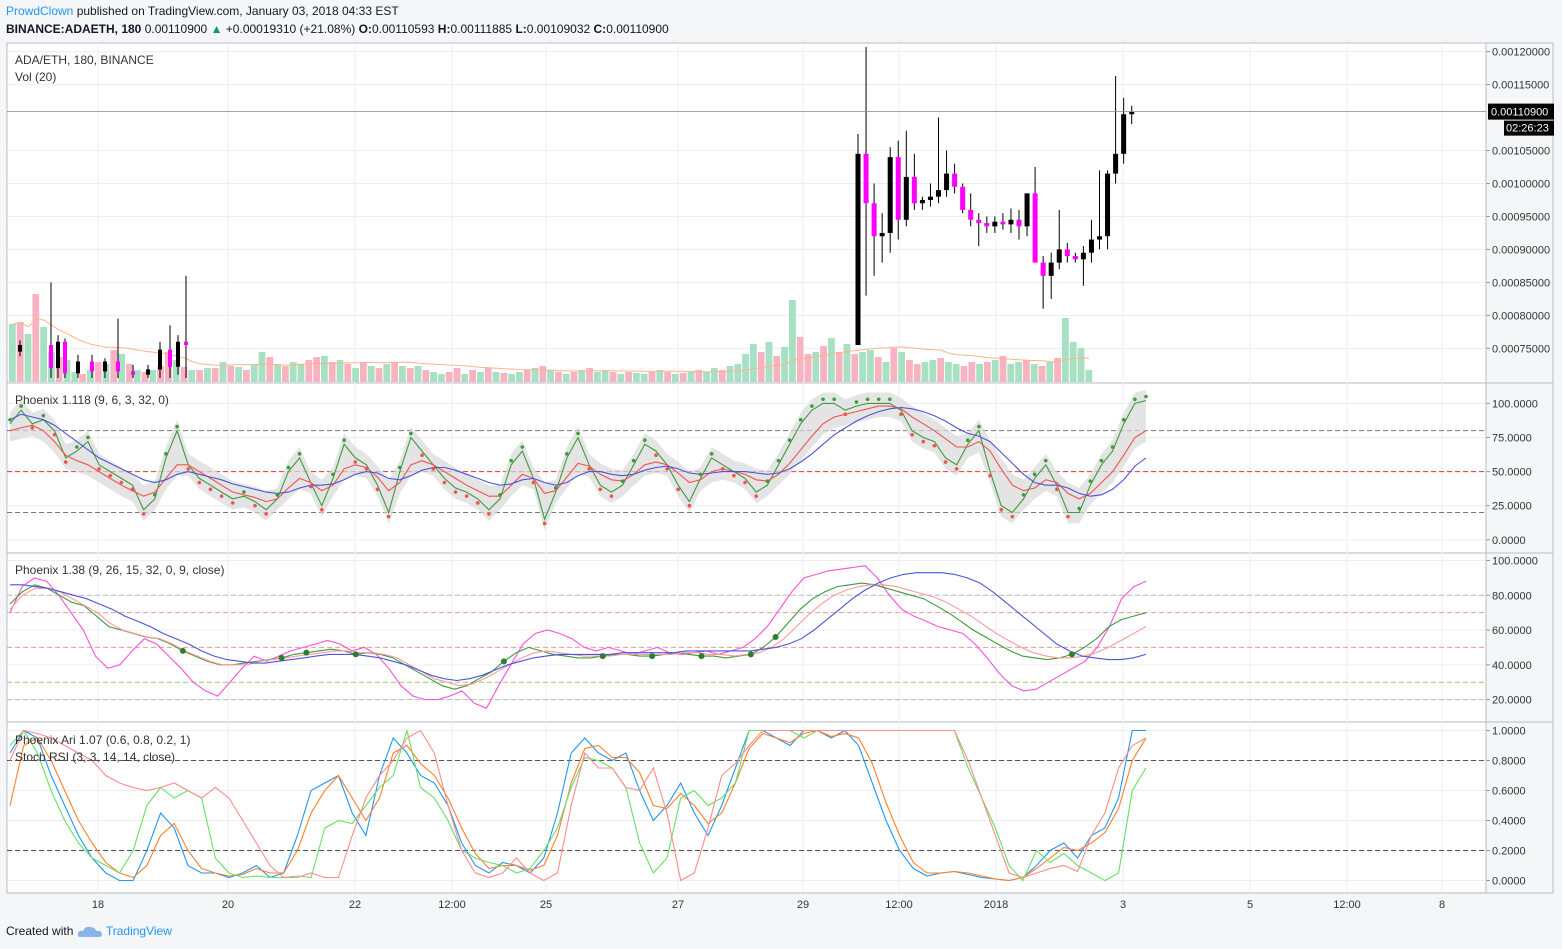  I want to click on open-value: 0.00110593, so click(403, 29).